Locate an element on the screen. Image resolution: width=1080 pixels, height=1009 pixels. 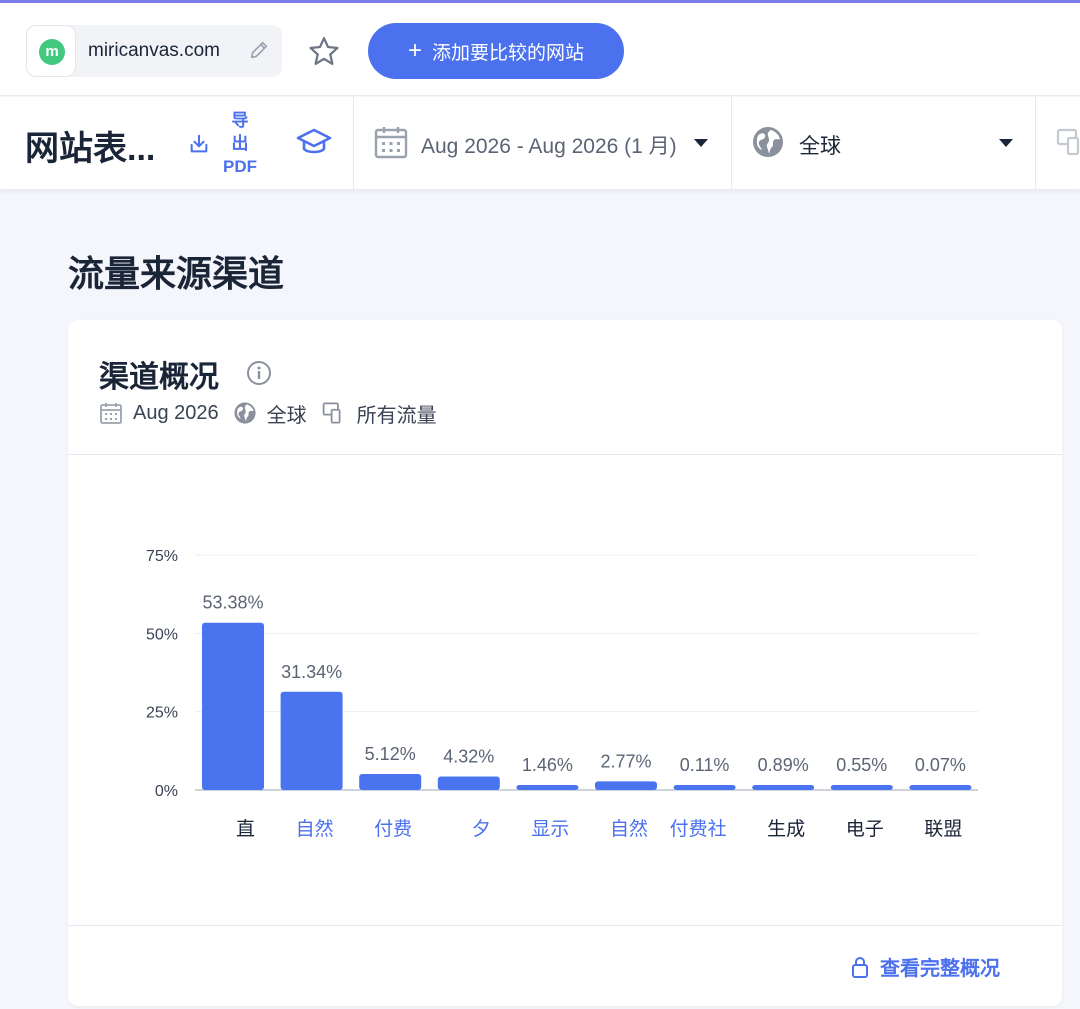
top-bar: m miricanvas.com + 添加要比较的网站 is located at coordinates (540, 49).